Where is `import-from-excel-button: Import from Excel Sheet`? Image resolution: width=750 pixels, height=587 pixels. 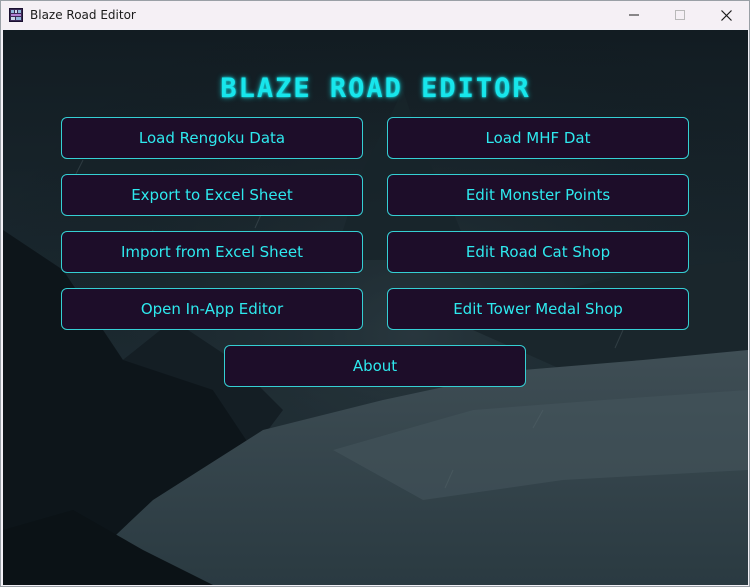
import-from-excel-button: Import from Excel Sheet is located at coordinates (212, 252).